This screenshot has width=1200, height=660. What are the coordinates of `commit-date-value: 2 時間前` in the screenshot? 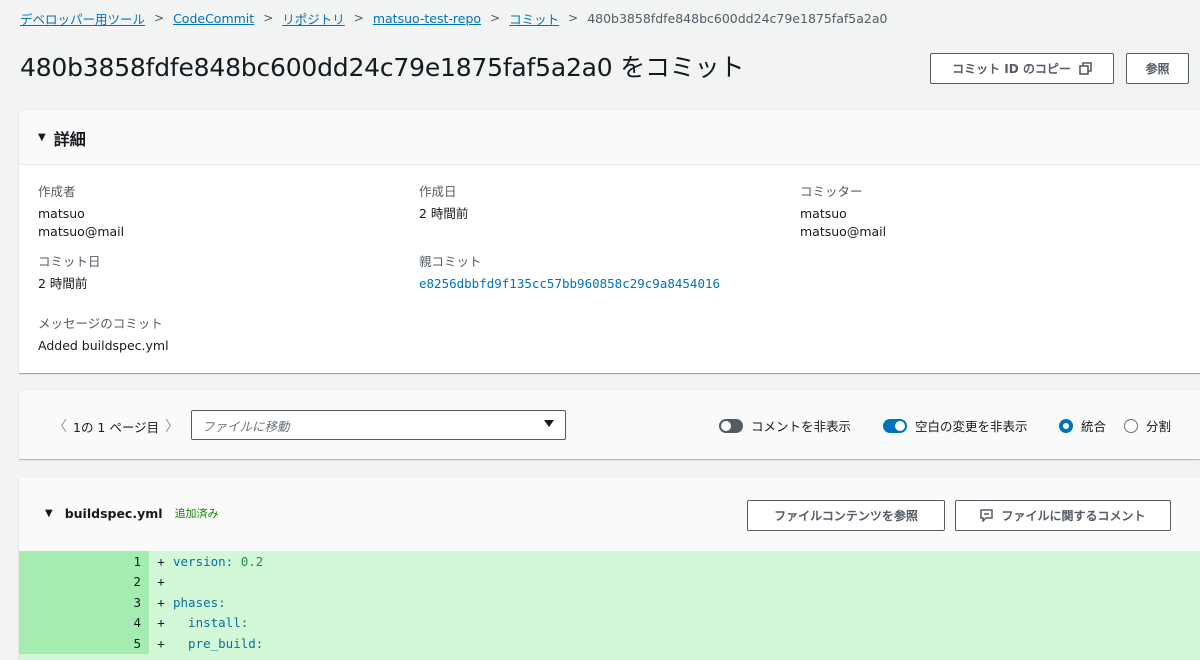 It's located at (63, 283).